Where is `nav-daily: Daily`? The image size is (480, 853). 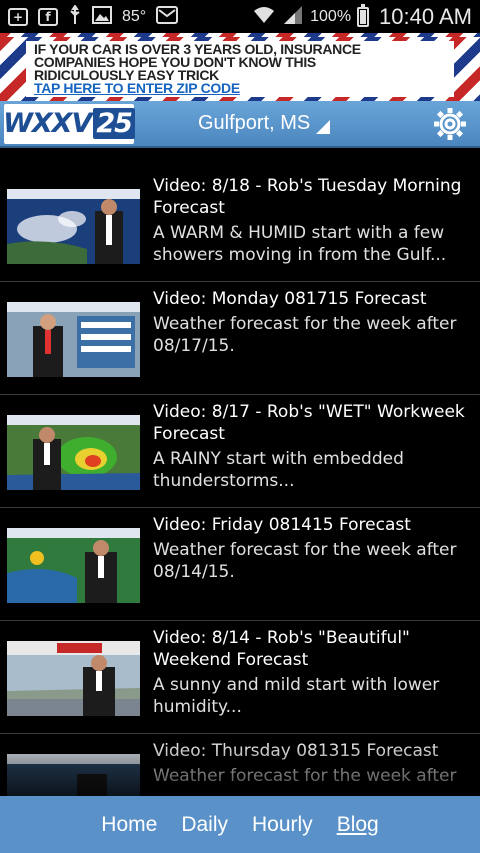 nav-daily: Daily is located at coordinates (204, 825).